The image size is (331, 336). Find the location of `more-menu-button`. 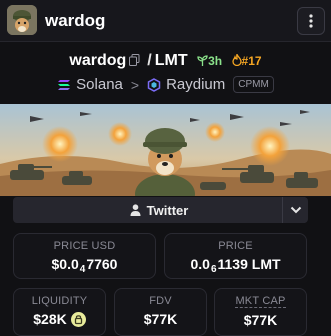

more-menu-button is located at coordinates (311, 21).